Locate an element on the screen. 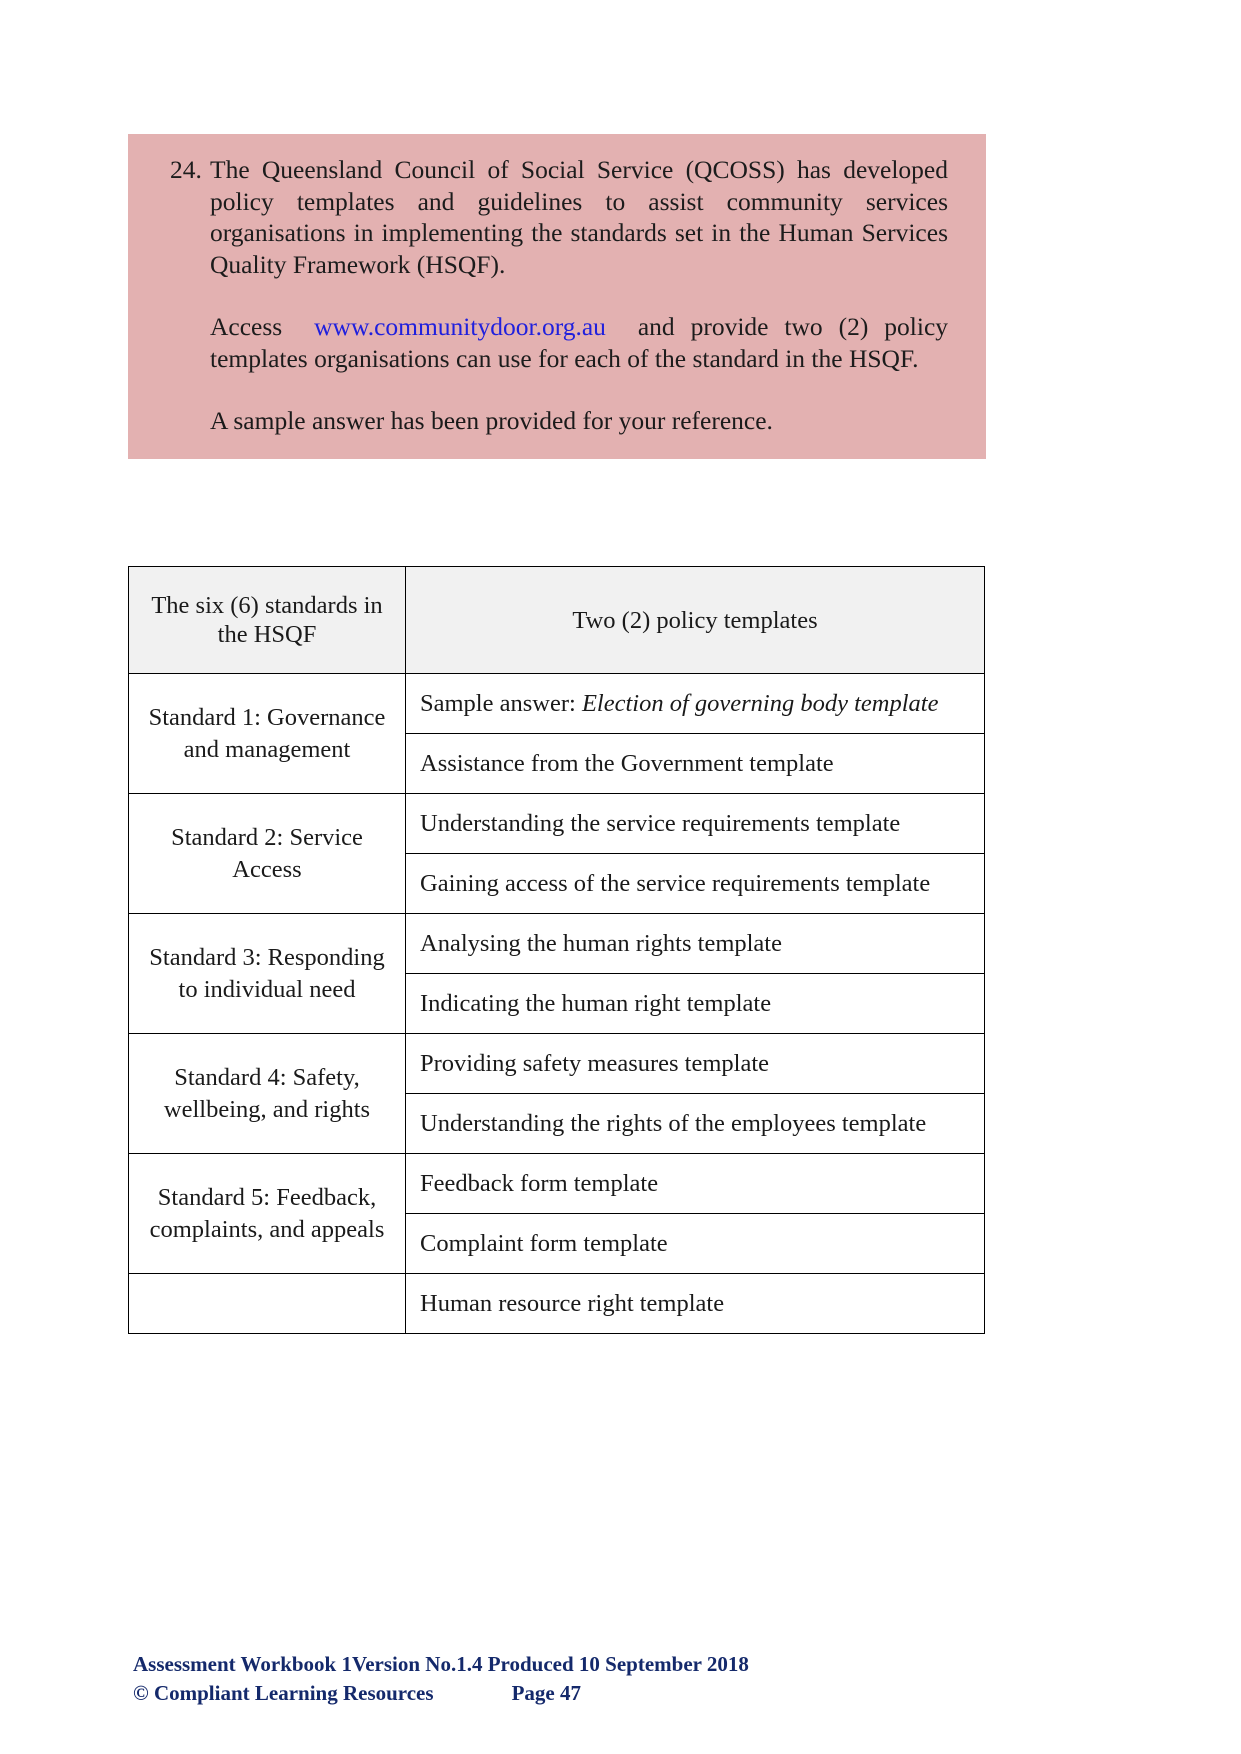 The image size is (1241, 1754). table-row: Human resource right template is located at coordinates (556, 1303).